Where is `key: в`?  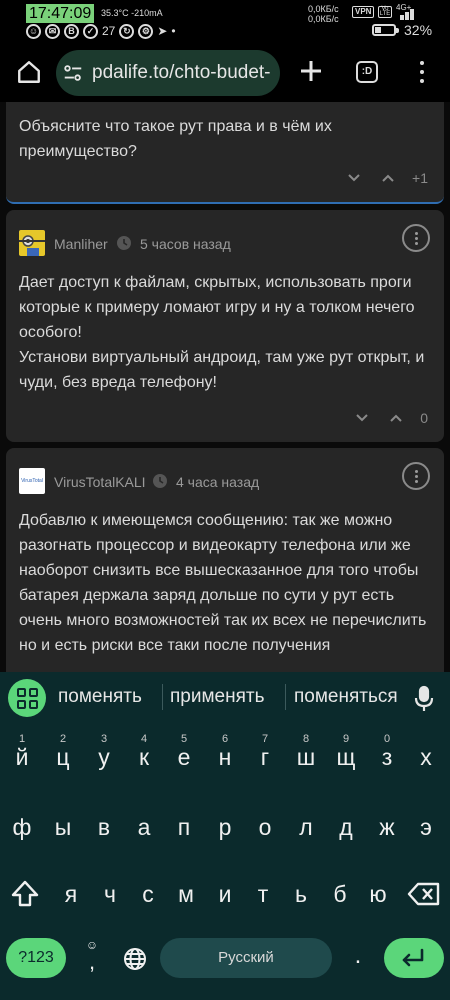 key: в is located at coordinates (104, 827).